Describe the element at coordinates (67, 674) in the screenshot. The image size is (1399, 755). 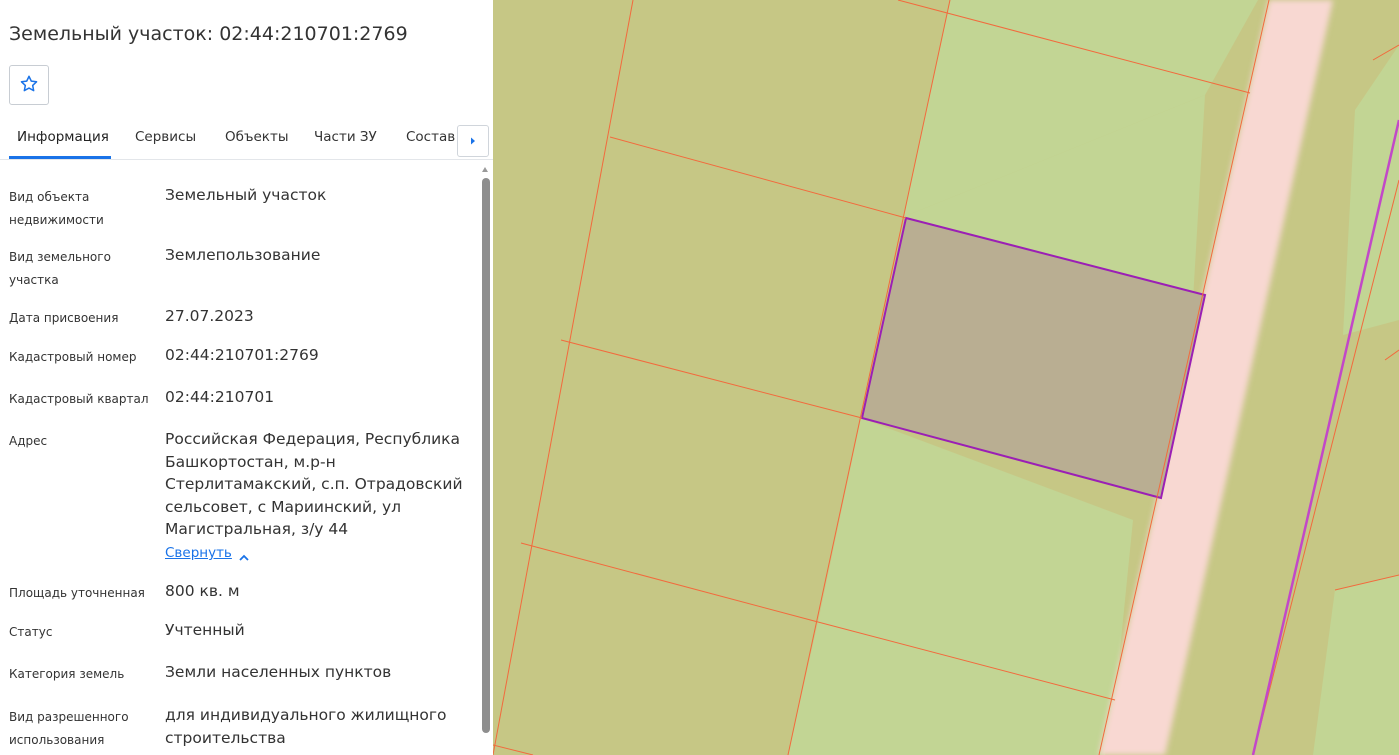
I see `info-label: Категория земель` at that location.